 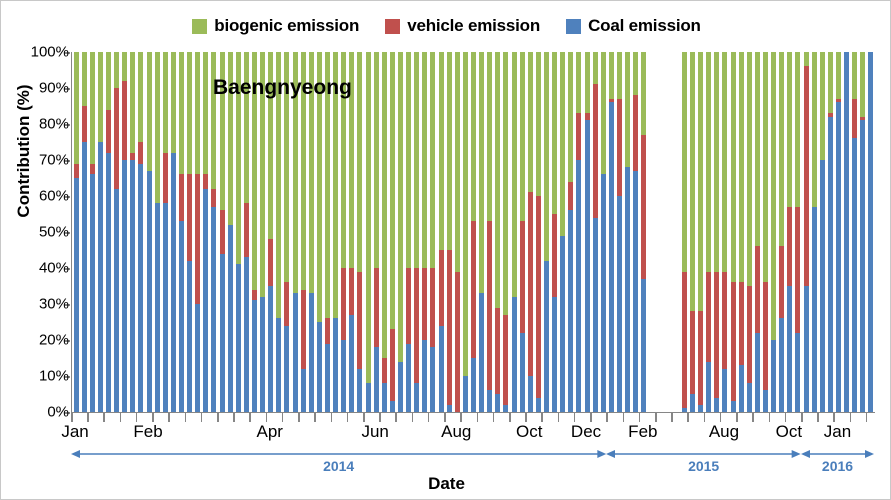 I want to click on legend-entry-coal-emission: Coal emission, so click(x=633, y=26).